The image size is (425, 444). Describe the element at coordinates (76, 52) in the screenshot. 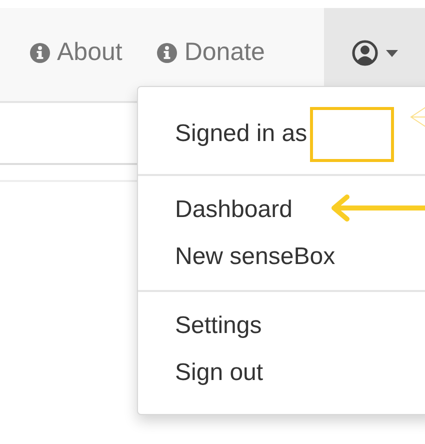

I see `nav-link: About` at that location.